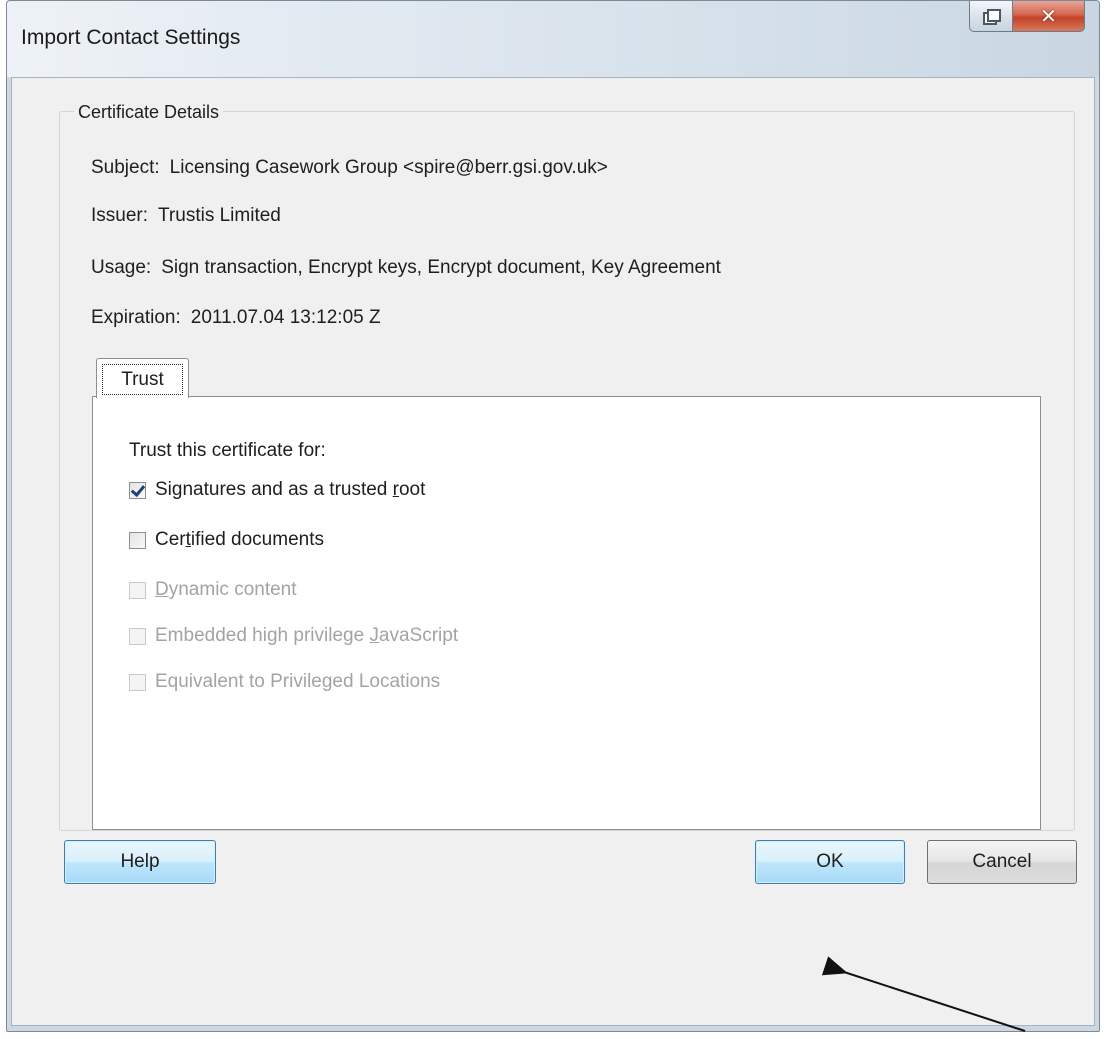 Image resolution: width=1104 pixels, height=1039 pixels. Describe the element at coordinates (830, 862) in the screenshot. I see `ok-button: OK` at that location.